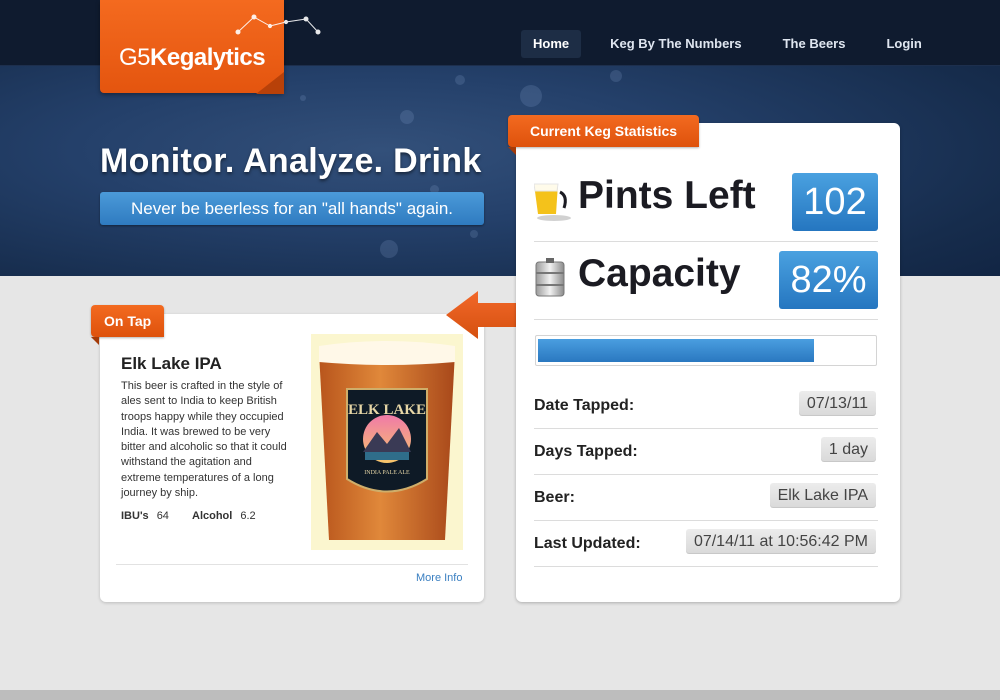  What do you see at coordinates (135, 516) in the screenshot?
I see `ibu-label: IBU's` at bounding box center [135, 516].